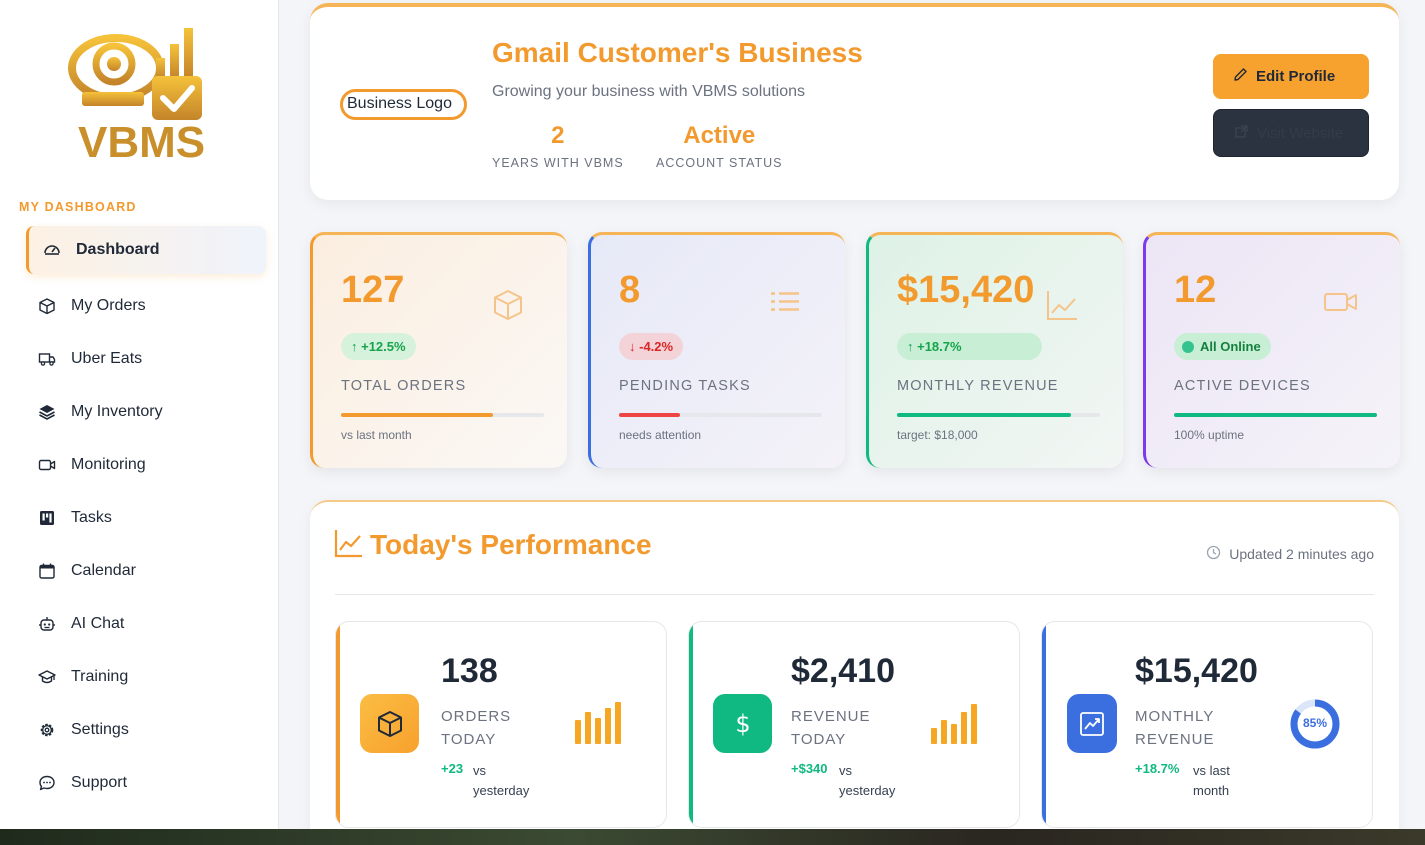 The image size is (1425, 845). Describe the element at coordinates (630, 290) in the screenshot. I see `stat-value: 8` at that location.